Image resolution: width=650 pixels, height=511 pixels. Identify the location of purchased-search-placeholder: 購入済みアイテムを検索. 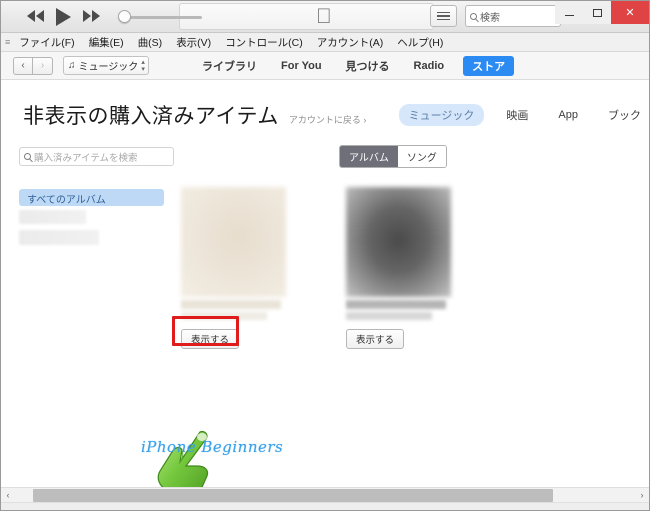
(86, 158).